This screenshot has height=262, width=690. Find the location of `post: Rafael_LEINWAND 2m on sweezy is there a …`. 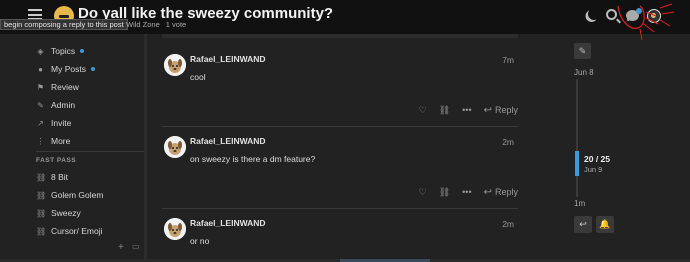

post: Rafael_LEINWAND 2m on sweezy is there a … is located at coordinates (340, 169).